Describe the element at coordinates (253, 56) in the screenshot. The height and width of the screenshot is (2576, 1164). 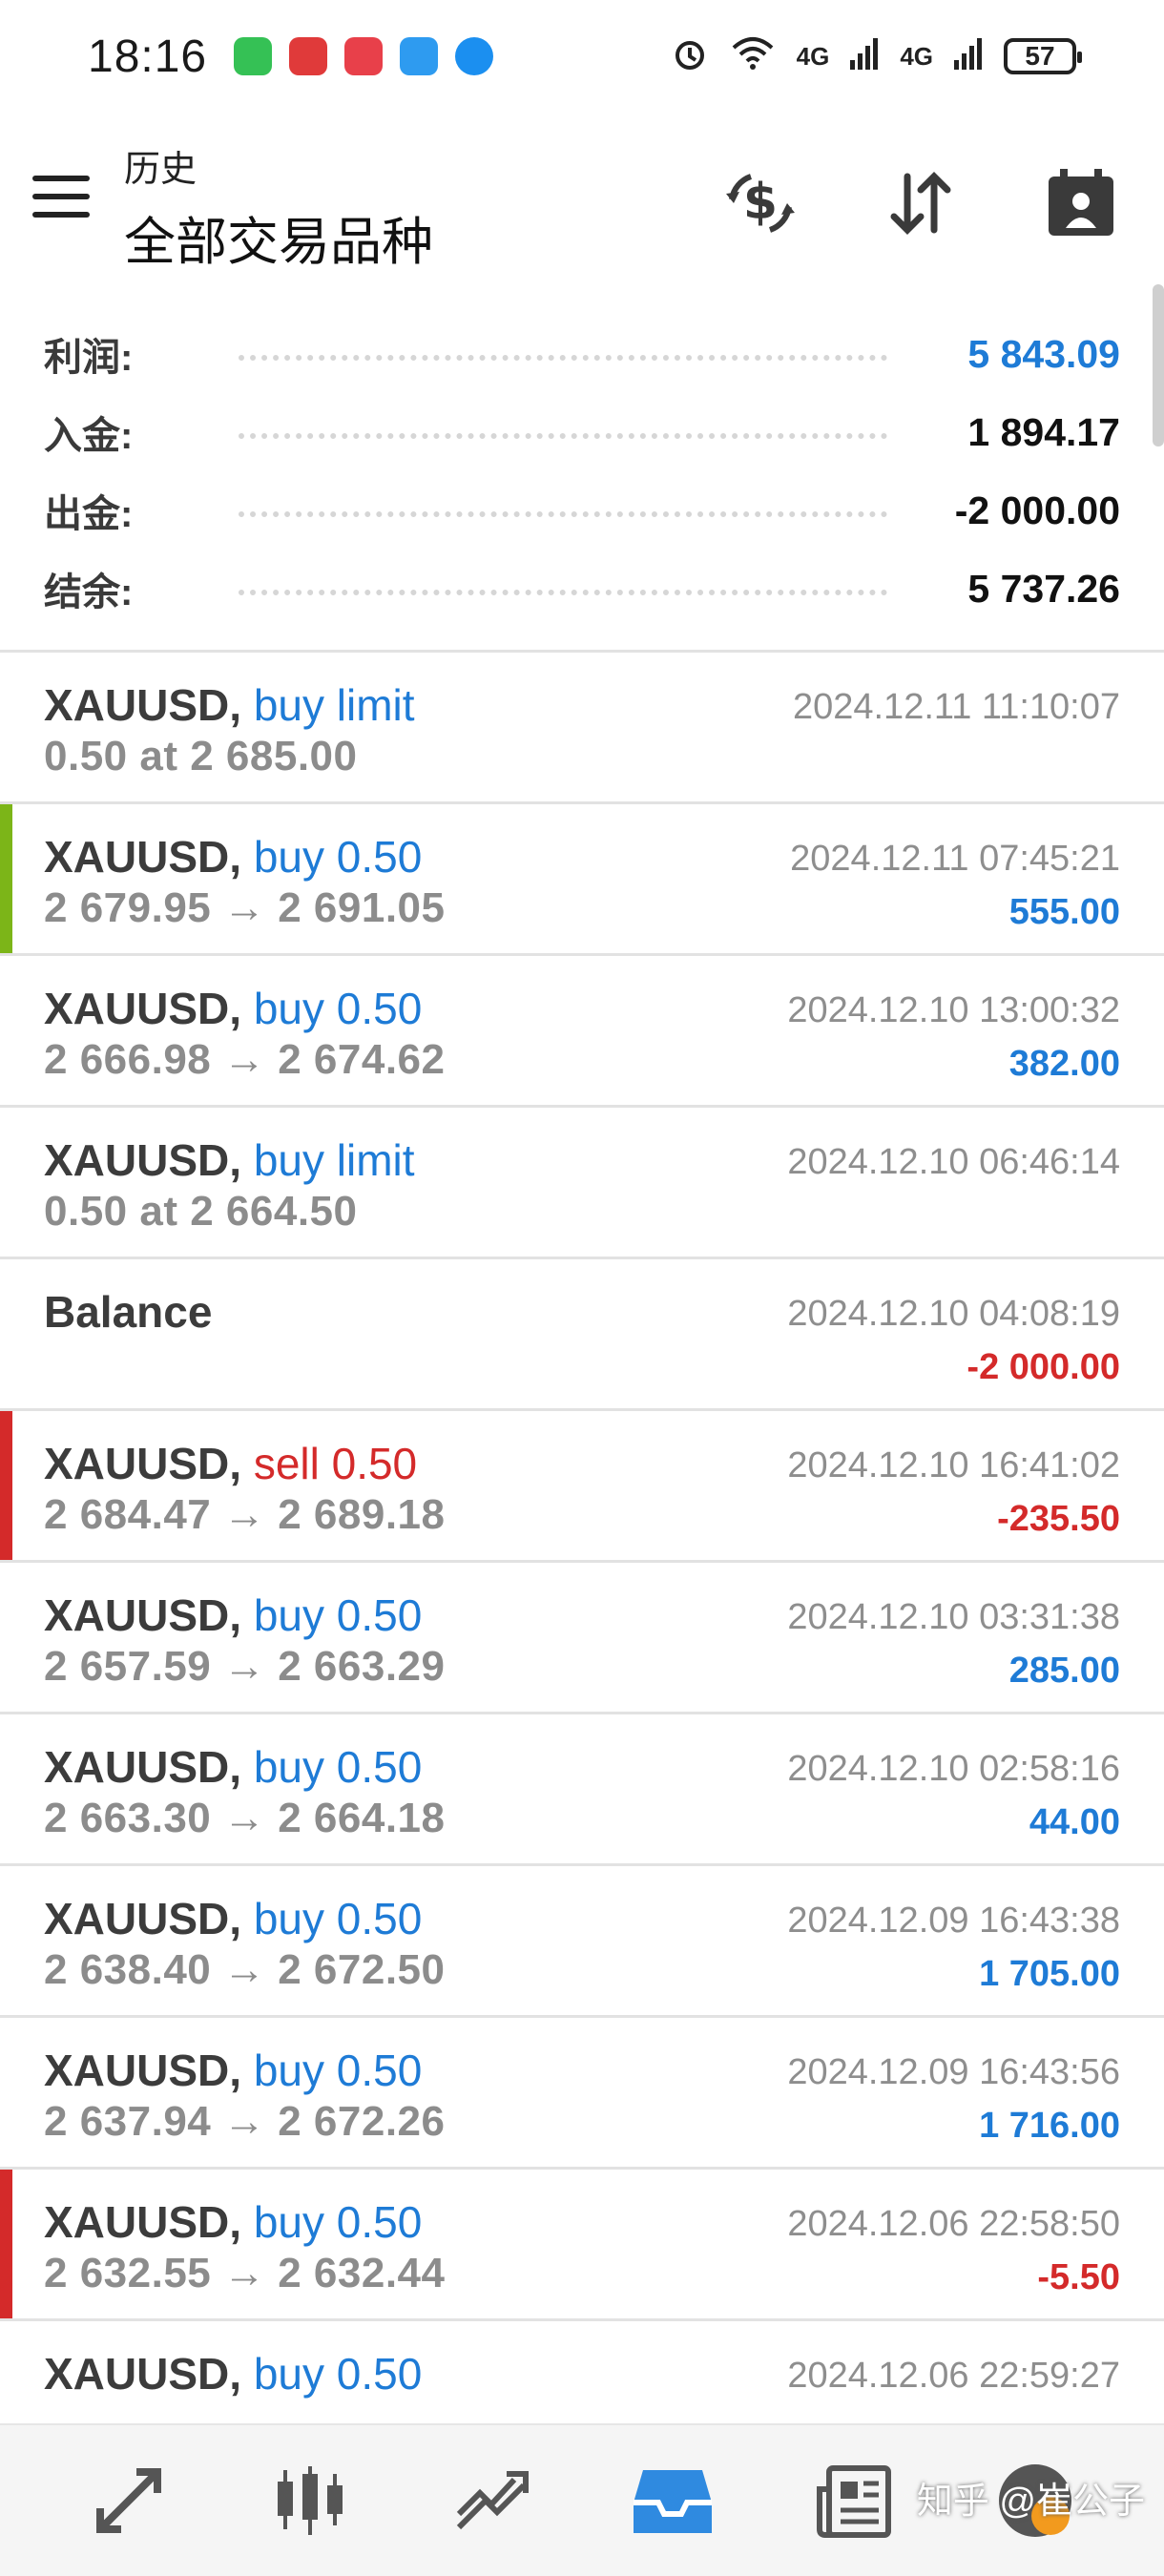
I see `wechat-notification-icon` at that location.